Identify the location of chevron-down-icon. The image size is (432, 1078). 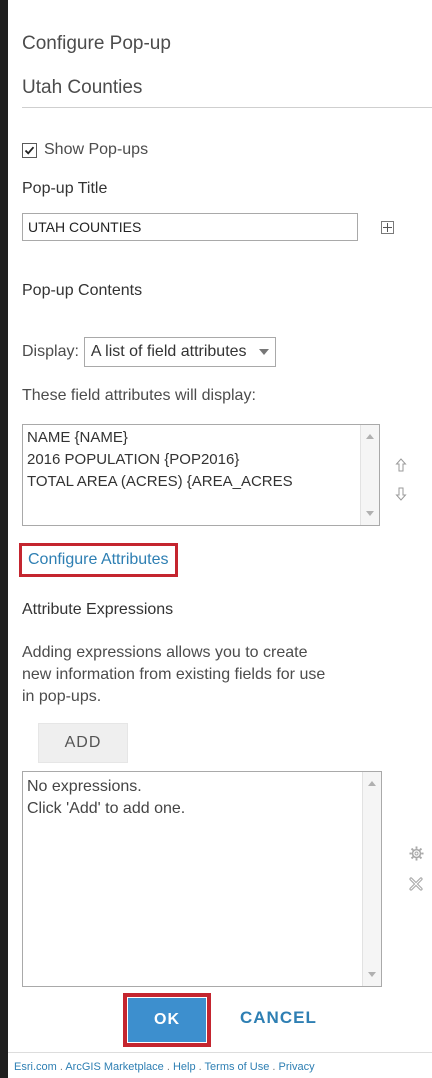
(263, 352).